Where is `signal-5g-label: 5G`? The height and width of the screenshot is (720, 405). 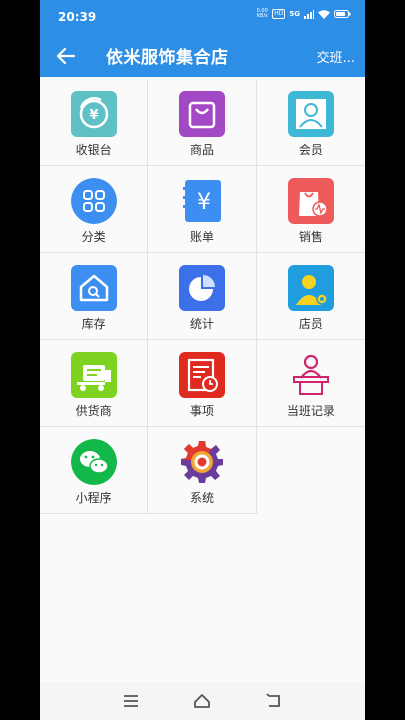 signal-5g-label: 5G is located at coordinates (294, 14).